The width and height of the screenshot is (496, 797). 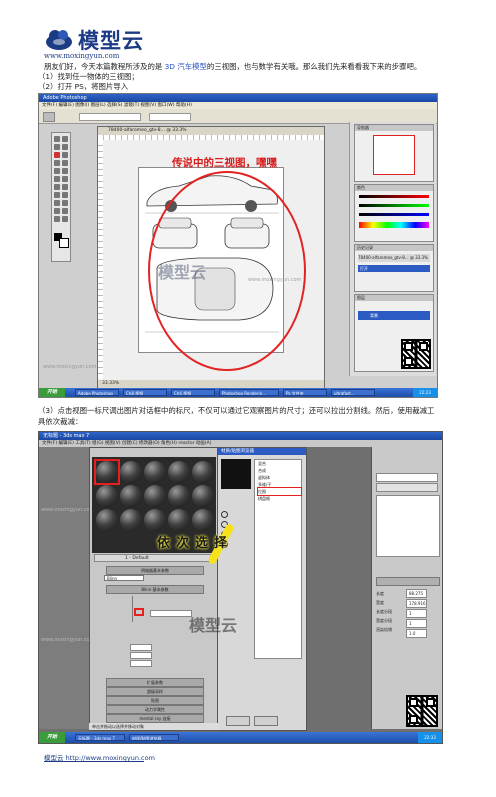 I want to click on intro-highlight-link: 3D 汽车模型, so click(x=186, y=66).